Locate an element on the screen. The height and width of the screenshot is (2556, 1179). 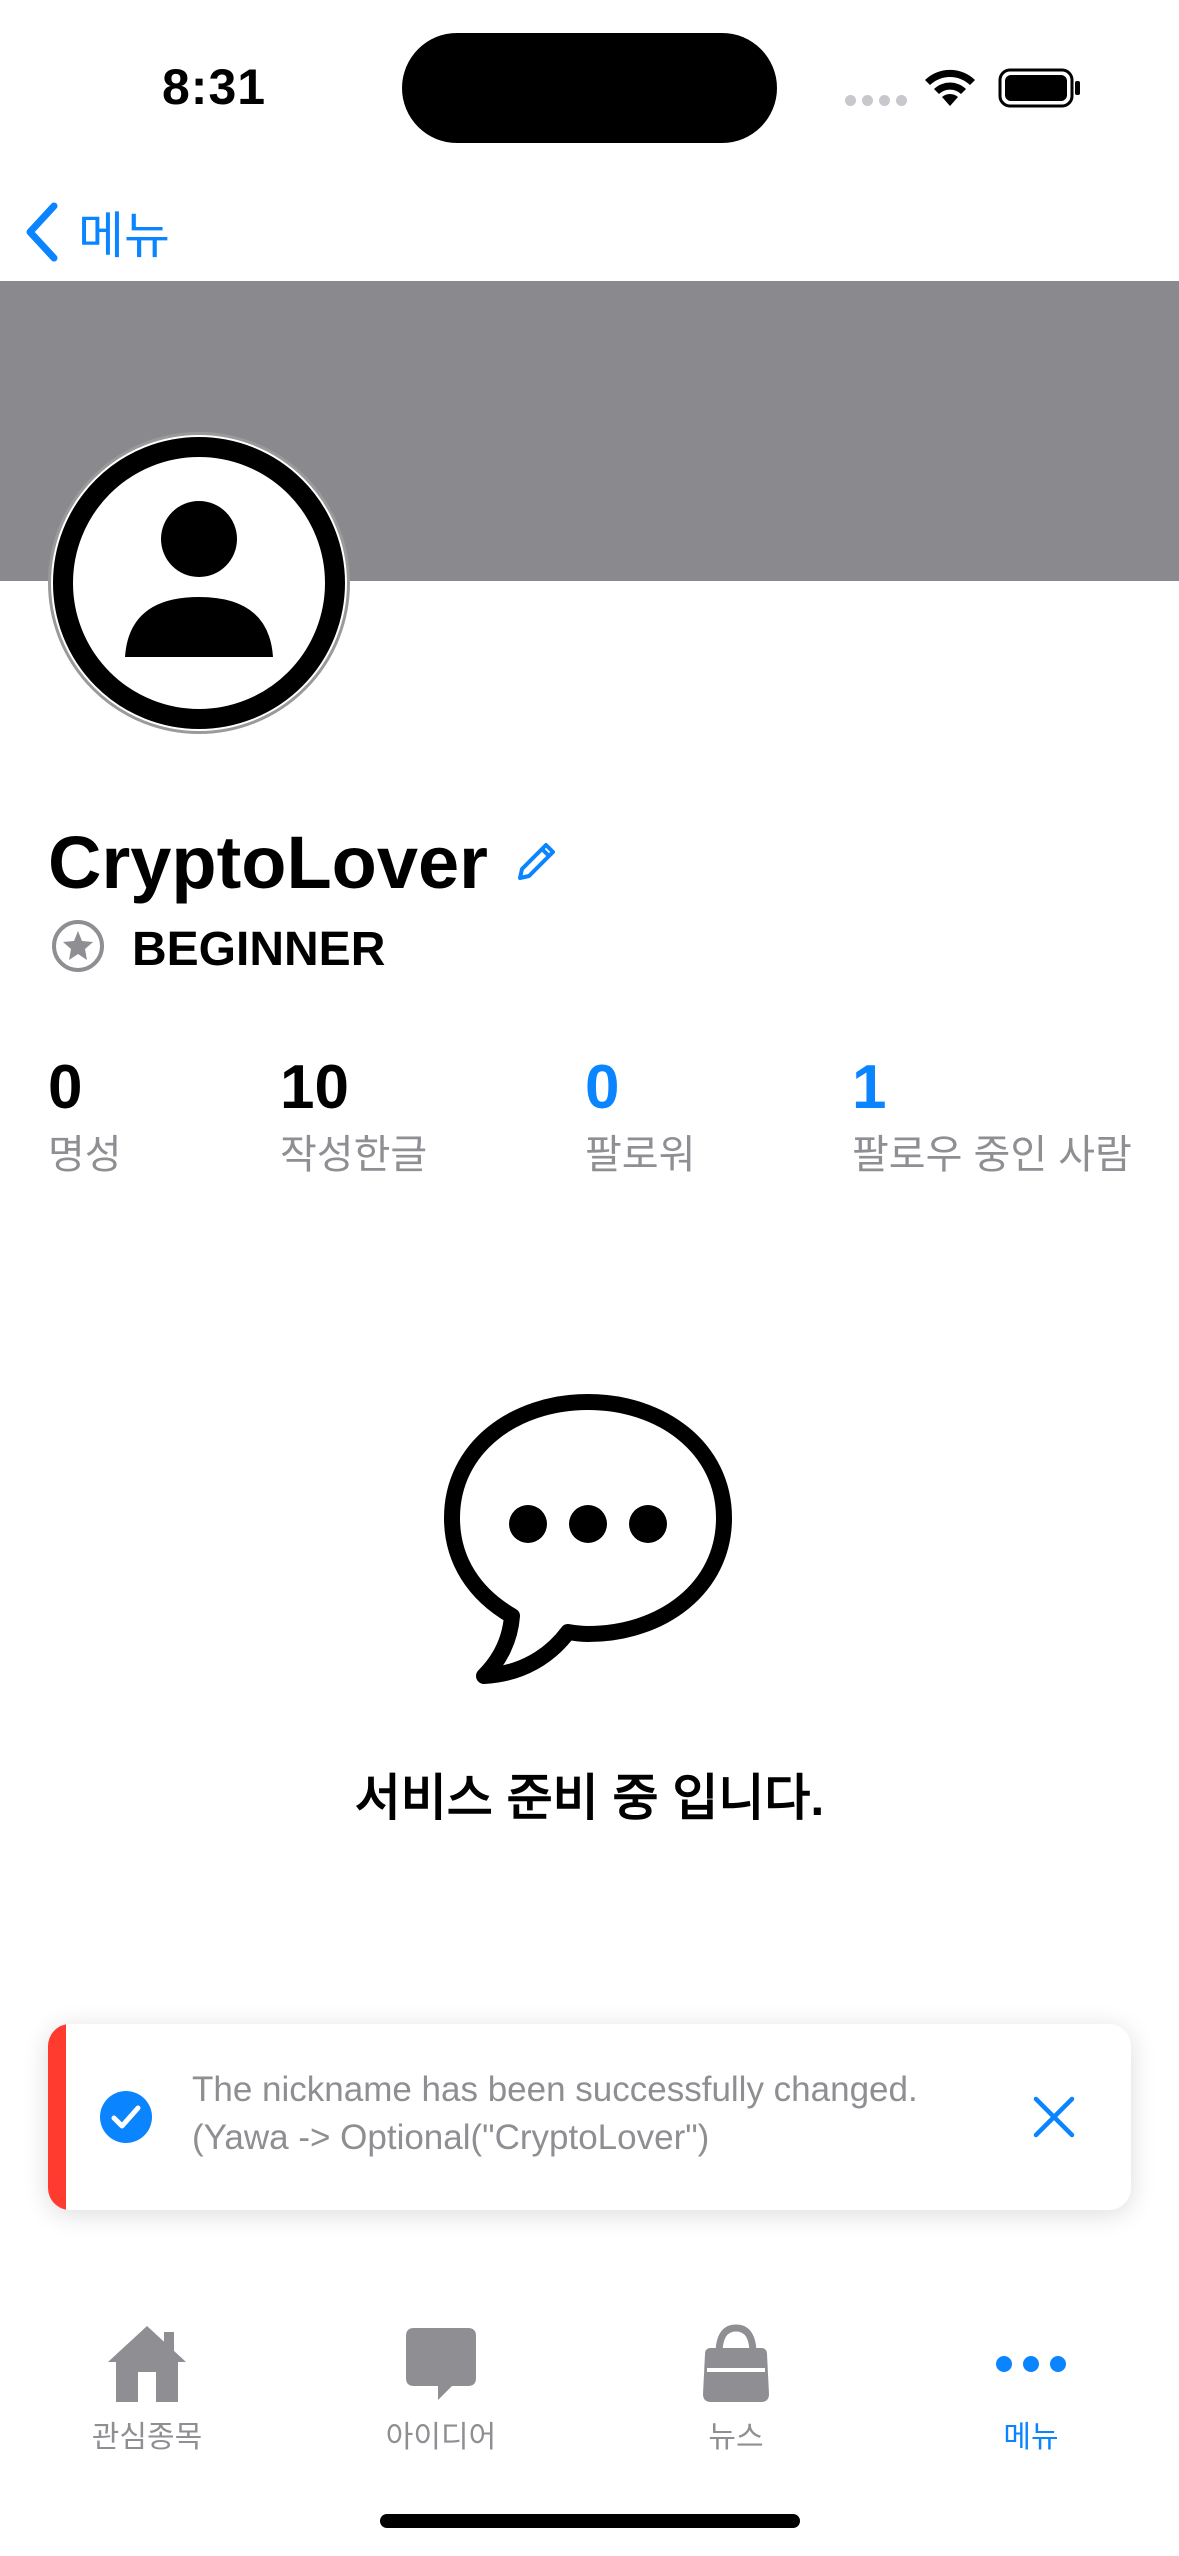
stat-label: 작성한글 is located at coordinates (354, 1155).